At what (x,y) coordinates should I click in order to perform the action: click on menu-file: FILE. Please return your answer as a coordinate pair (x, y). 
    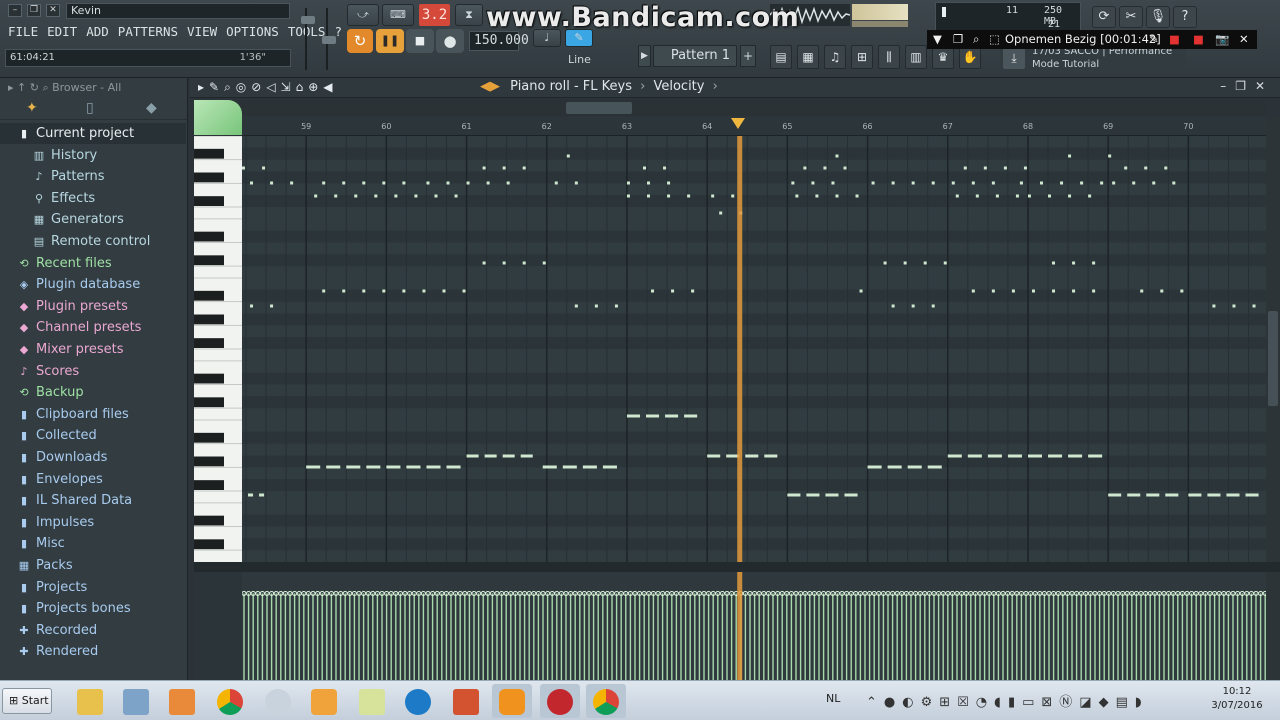
    Looking at the image, I should click on (23, 31).